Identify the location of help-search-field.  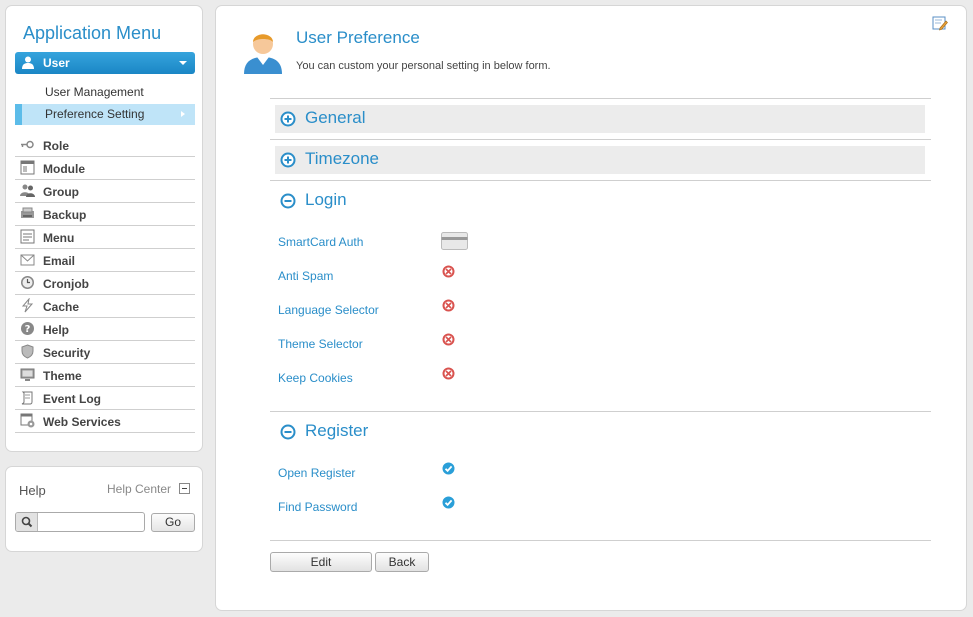
(80, 522).